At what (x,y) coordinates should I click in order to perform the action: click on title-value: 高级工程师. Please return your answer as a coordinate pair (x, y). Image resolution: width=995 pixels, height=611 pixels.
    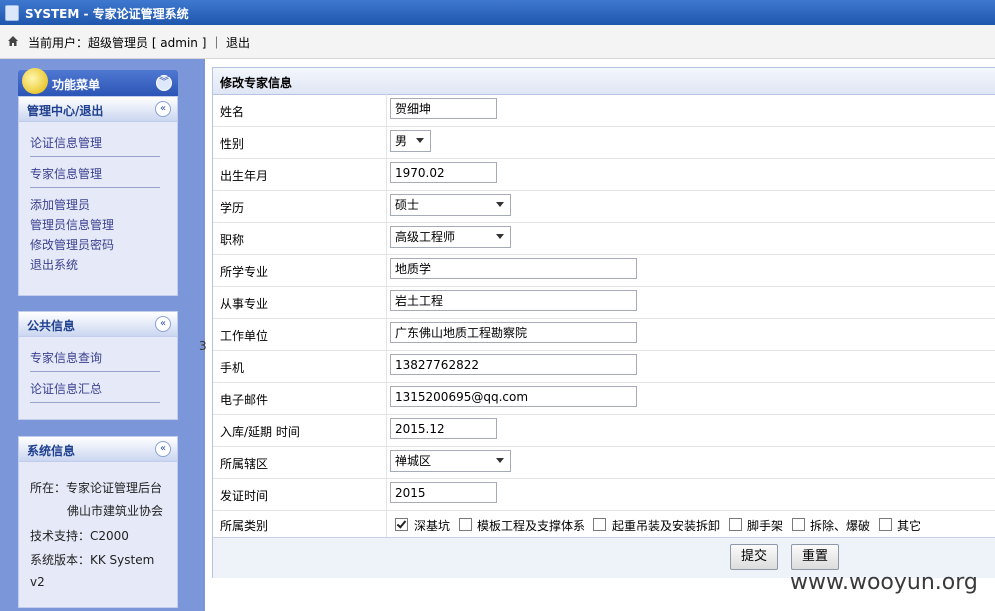
    Looking at the image, I should click on (425, 237).